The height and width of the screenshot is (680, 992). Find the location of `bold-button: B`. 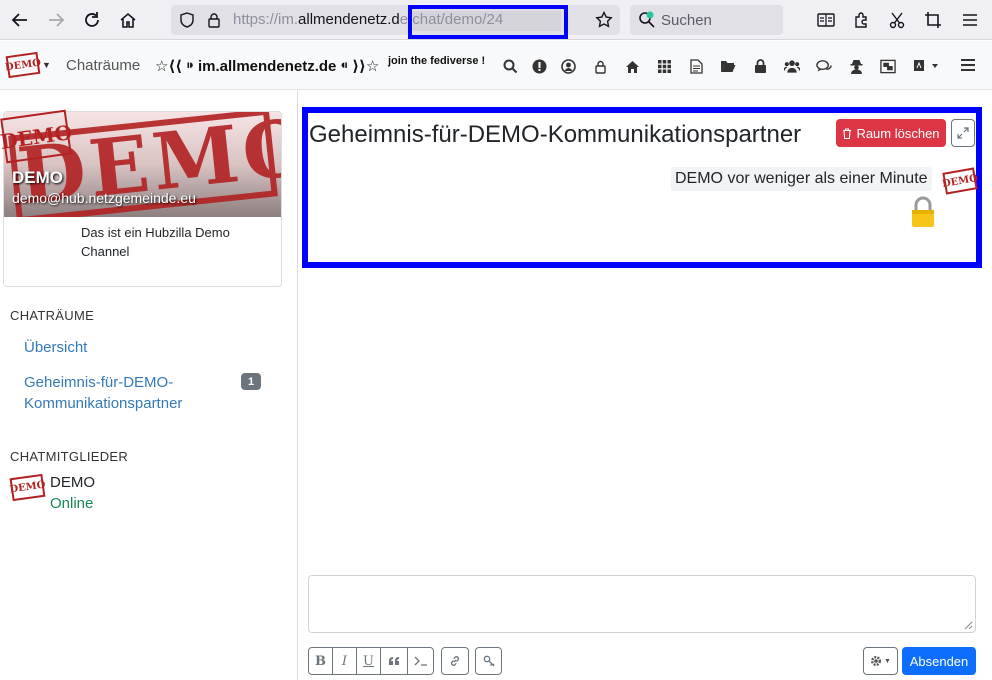

bold-button: B is located at coordinates (320, 661).